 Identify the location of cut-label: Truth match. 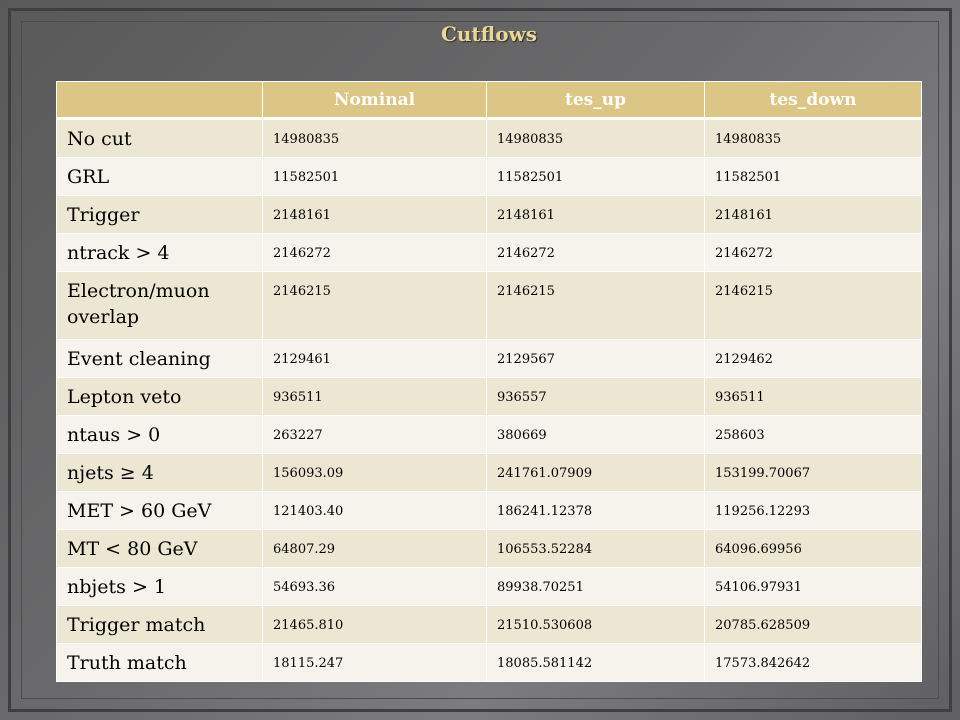
(159, 662).